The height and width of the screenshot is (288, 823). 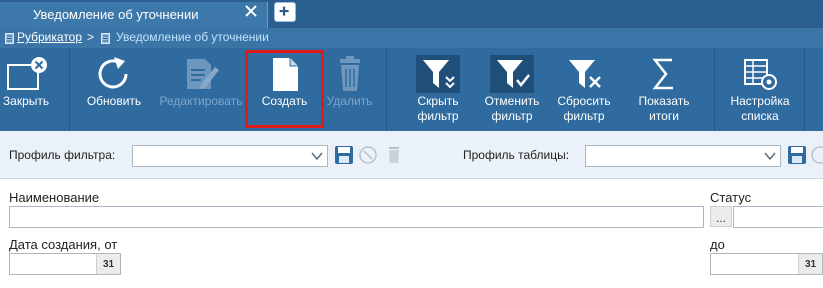 What do you see at coordinates (731, 197) in the screenshot?
I see `status-label: Статус` at bounding box center [731, 197].